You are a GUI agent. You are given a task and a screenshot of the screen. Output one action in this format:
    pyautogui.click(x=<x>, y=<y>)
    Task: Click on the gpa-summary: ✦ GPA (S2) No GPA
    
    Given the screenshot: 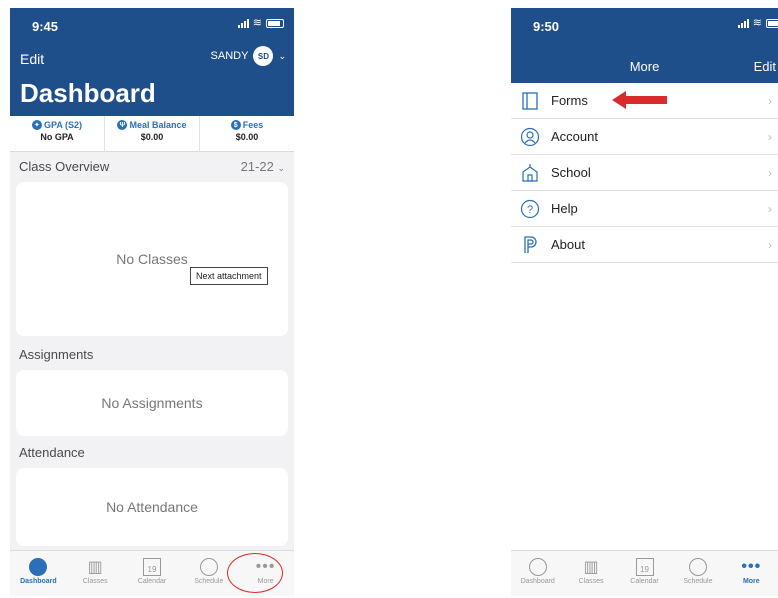 What is the action you would take?
    pyautogui.click(x=57, y=133)
    